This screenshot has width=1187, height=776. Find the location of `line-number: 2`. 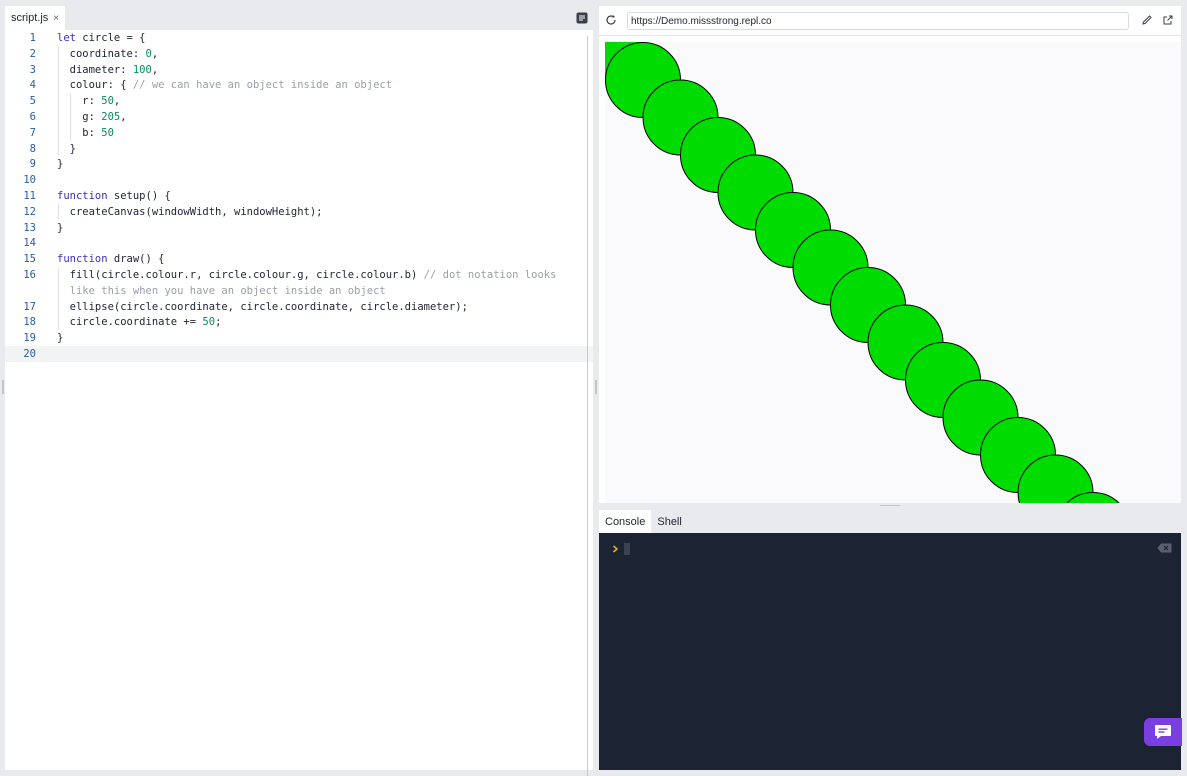

line-number: 2 is located at coordinates (32, 53).